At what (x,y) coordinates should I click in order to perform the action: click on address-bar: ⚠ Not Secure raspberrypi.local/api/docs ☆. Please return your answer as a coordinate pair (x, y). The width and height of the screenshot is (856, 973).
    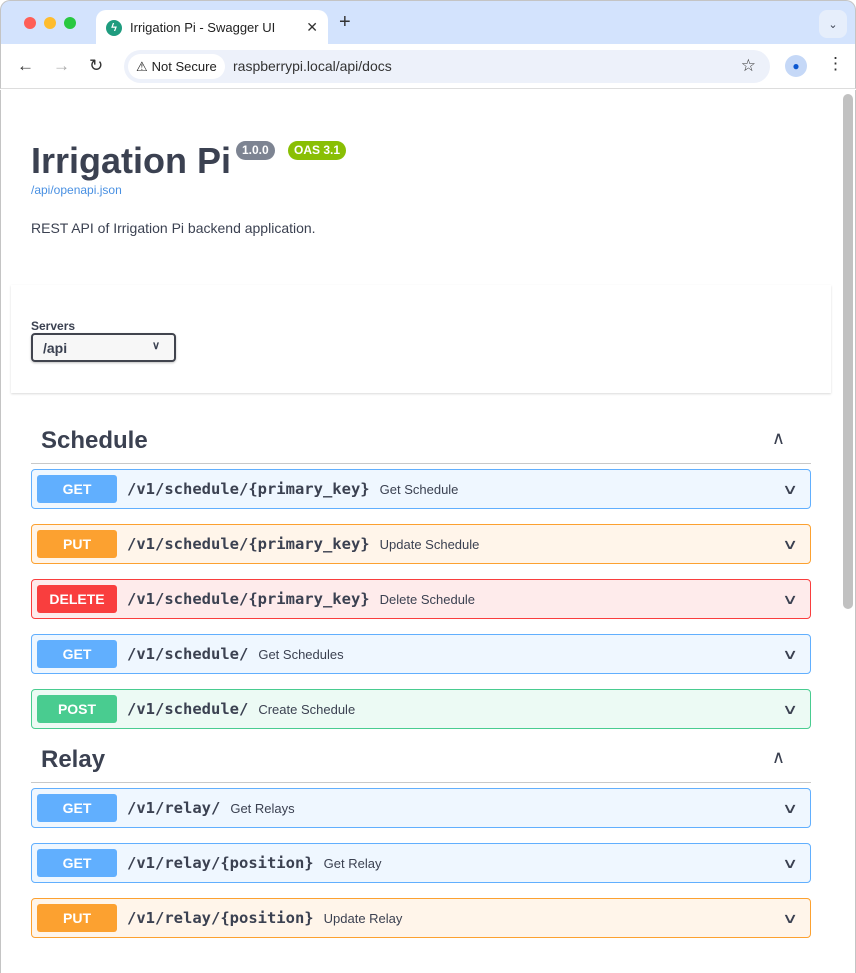
    Looking at the image, I should click on (447, 66).